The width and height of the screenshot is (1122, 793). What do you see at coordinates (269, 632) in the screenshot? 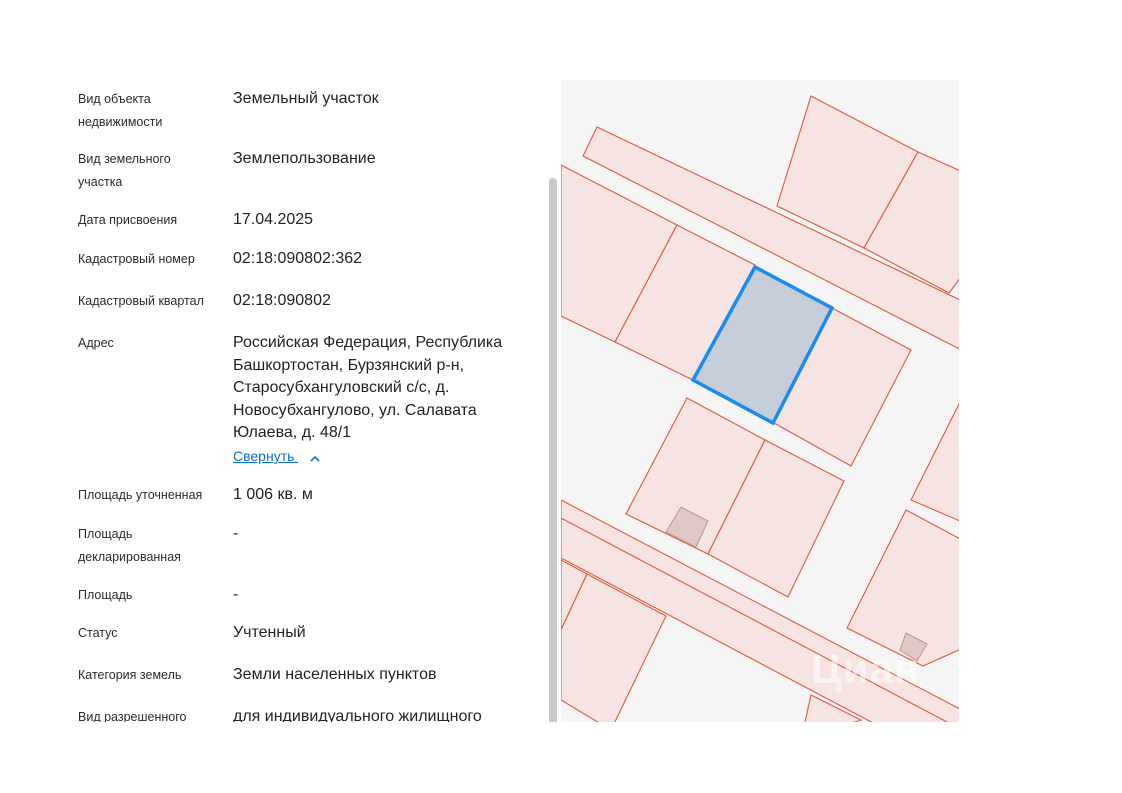
I see `value-status: Учтенный` at bounding box center [269, 632].